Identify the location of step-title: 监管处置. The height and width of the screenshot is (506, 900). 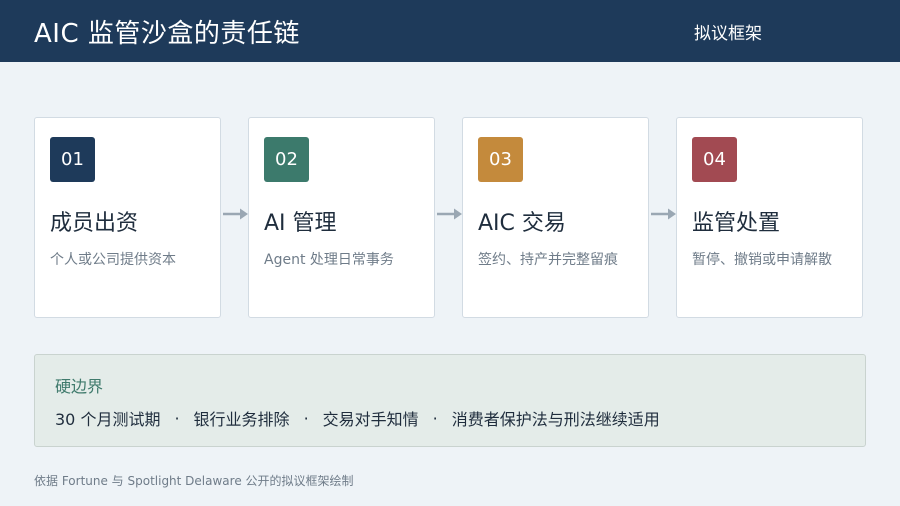
(736, 223).